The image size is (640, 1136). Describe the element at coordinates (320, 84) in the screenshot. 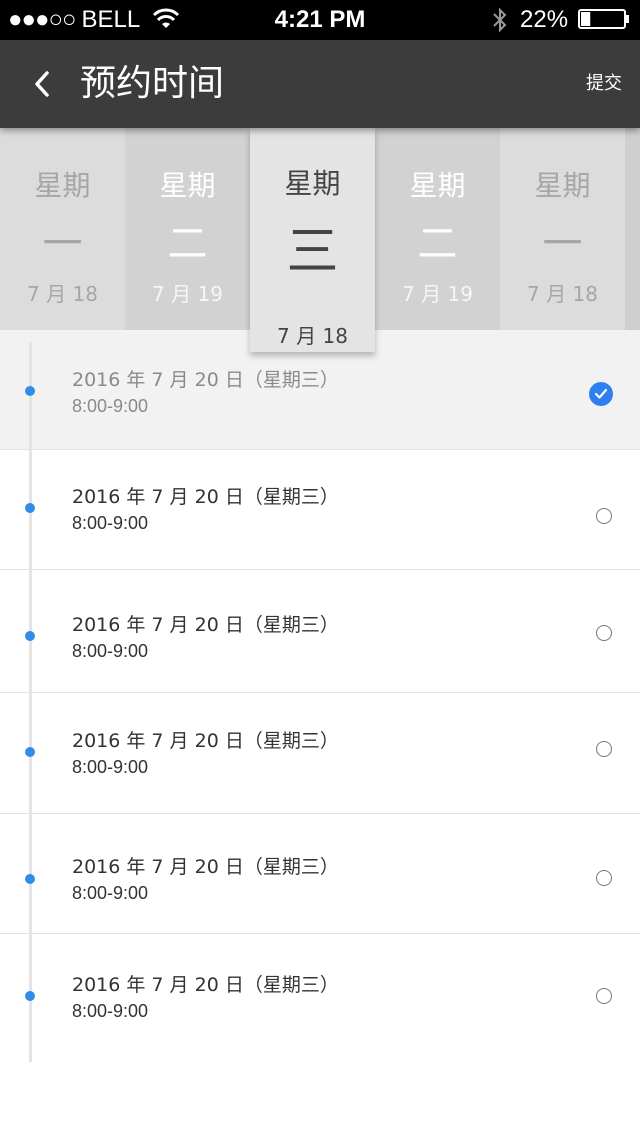

I see `nav-header: 预约时间 提交` at that location.